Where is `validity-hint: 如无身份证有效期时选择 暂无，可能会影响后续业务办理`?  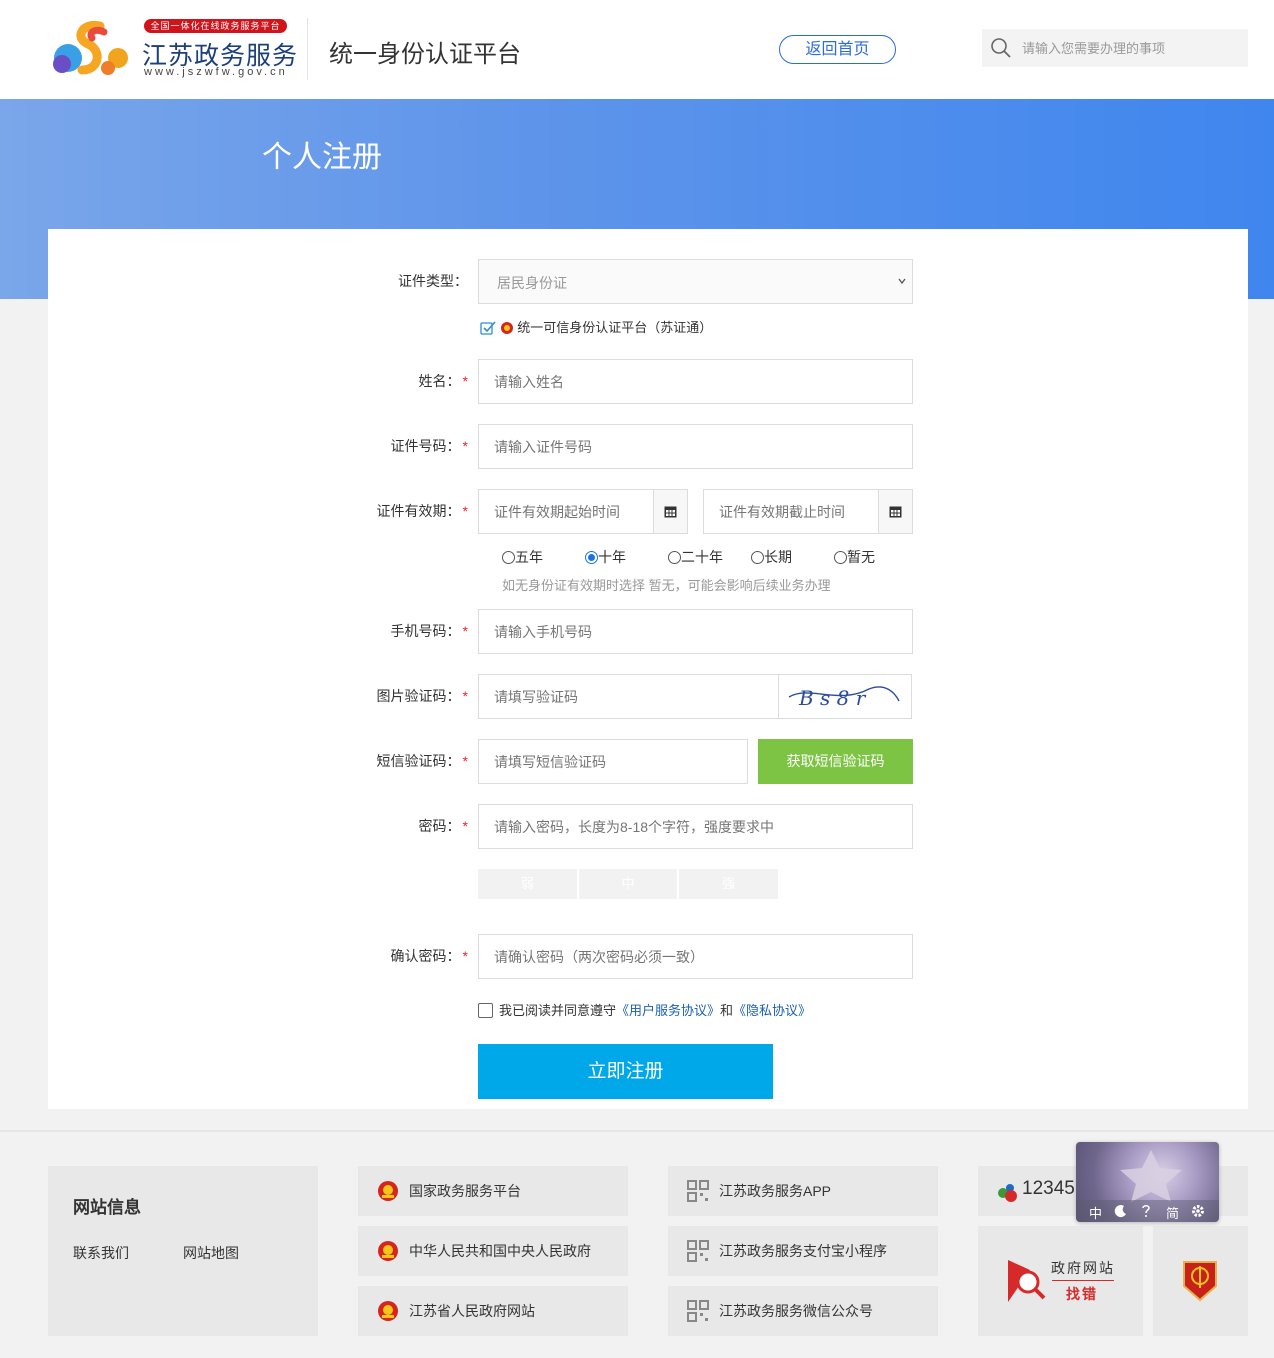
validity-hint: 如无身份证有效期时选择 暂无，可能会影响后续业务办理 is located at coordinates (666, 585).